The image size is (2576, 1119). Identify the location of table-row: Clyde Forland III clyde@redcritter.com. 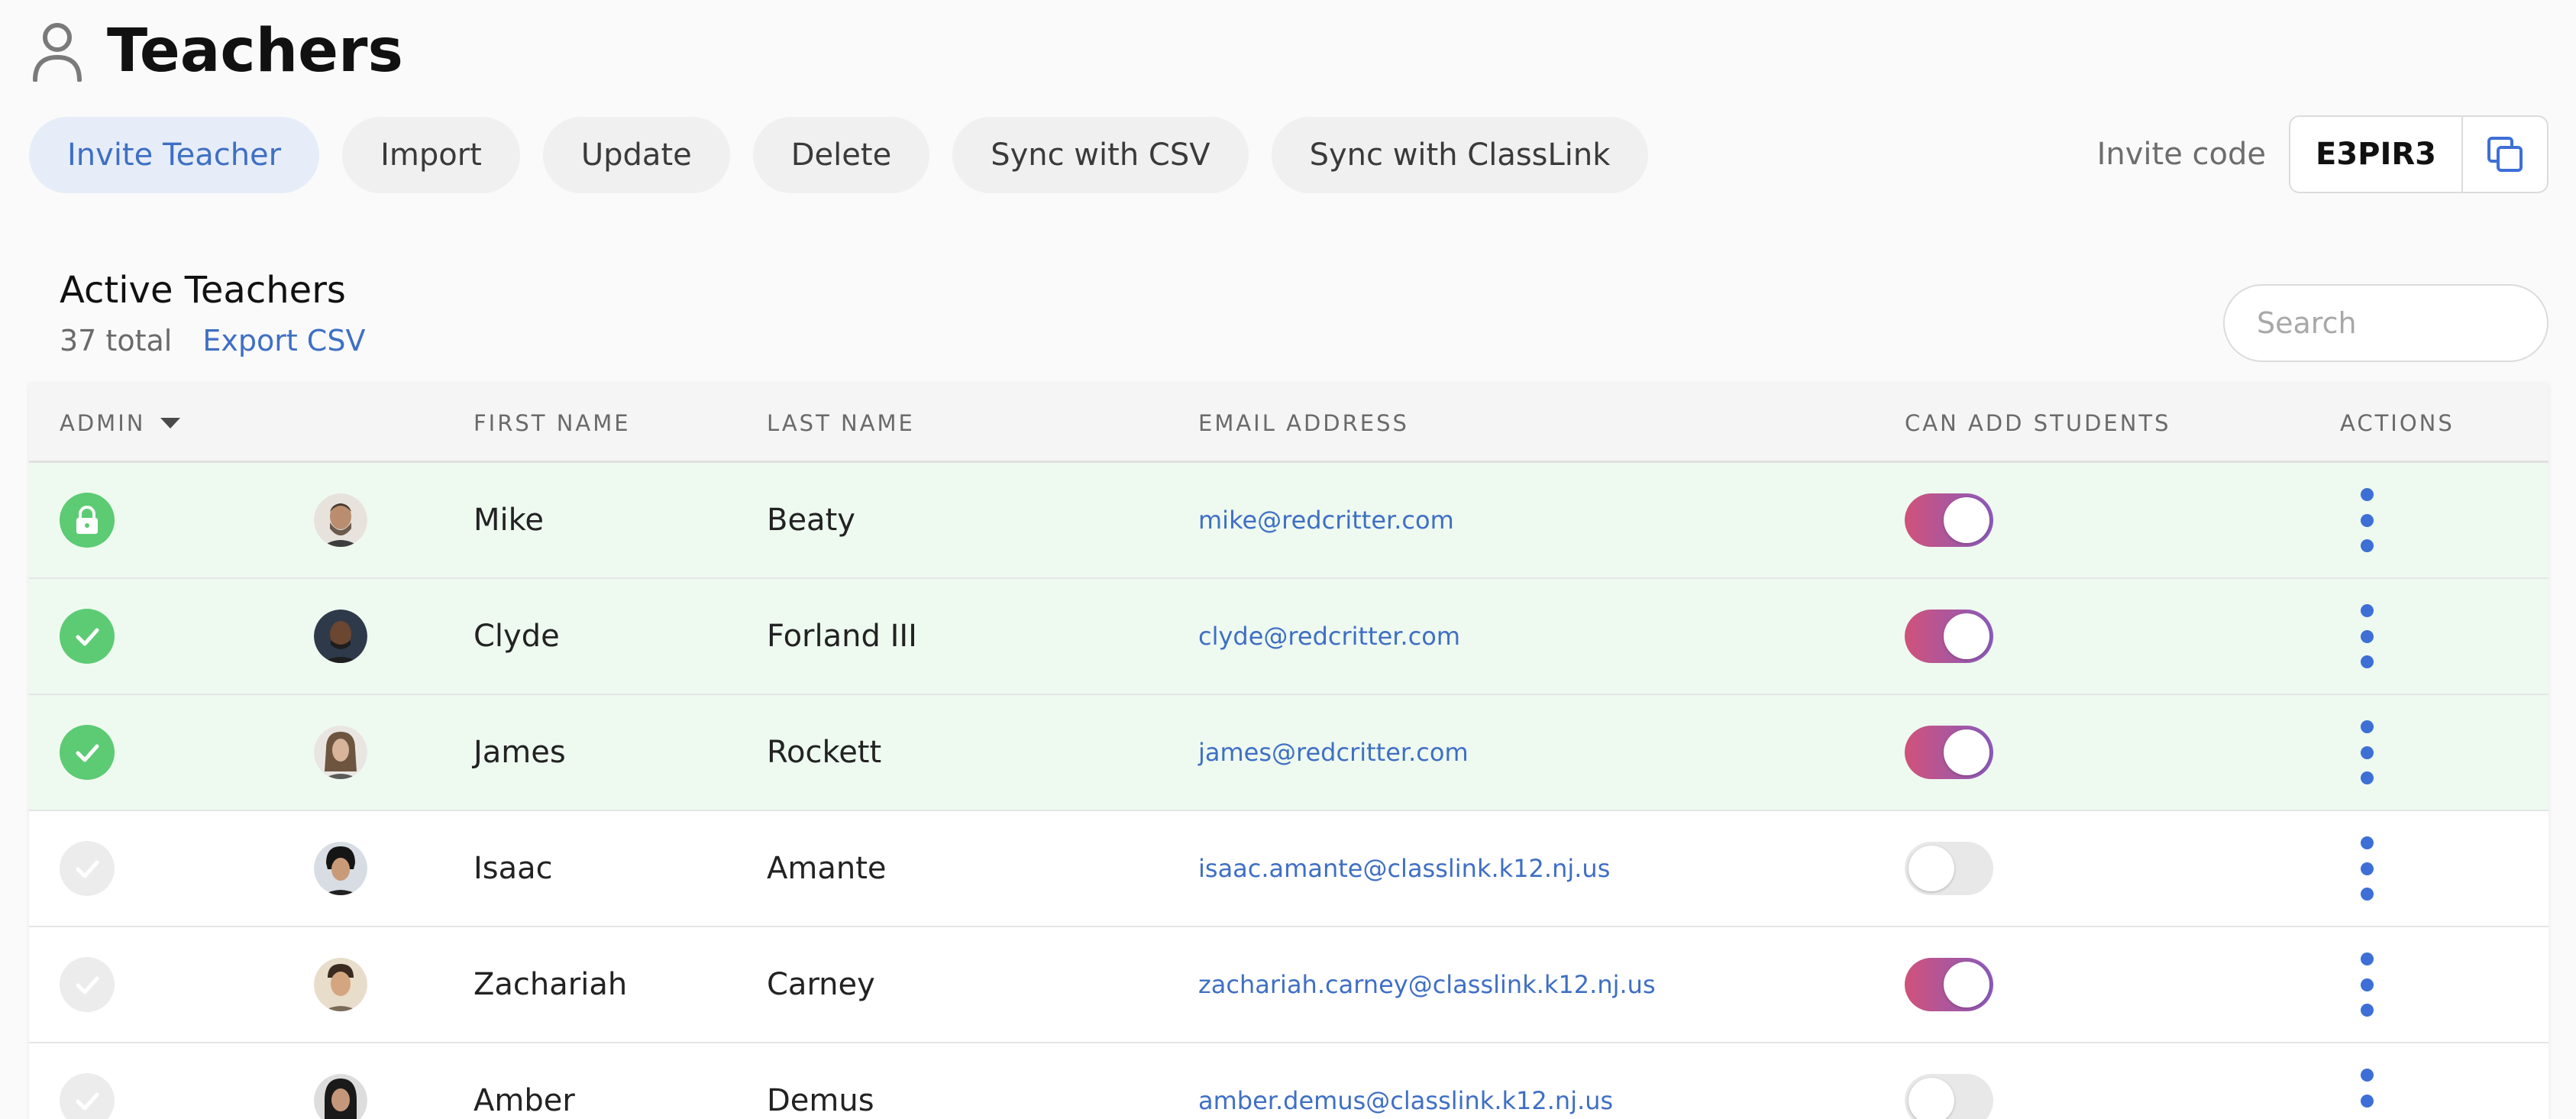
(1289, 637).